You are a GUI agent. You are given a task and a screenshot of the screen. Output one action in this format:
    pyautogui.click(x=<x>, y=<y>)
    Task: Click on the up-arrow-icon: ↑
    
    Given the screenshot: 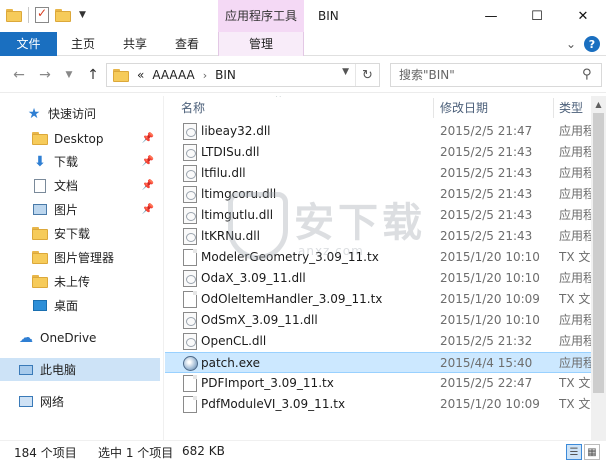 What is the action you would take?
    pyautogui.click(x=93, y=75)
    